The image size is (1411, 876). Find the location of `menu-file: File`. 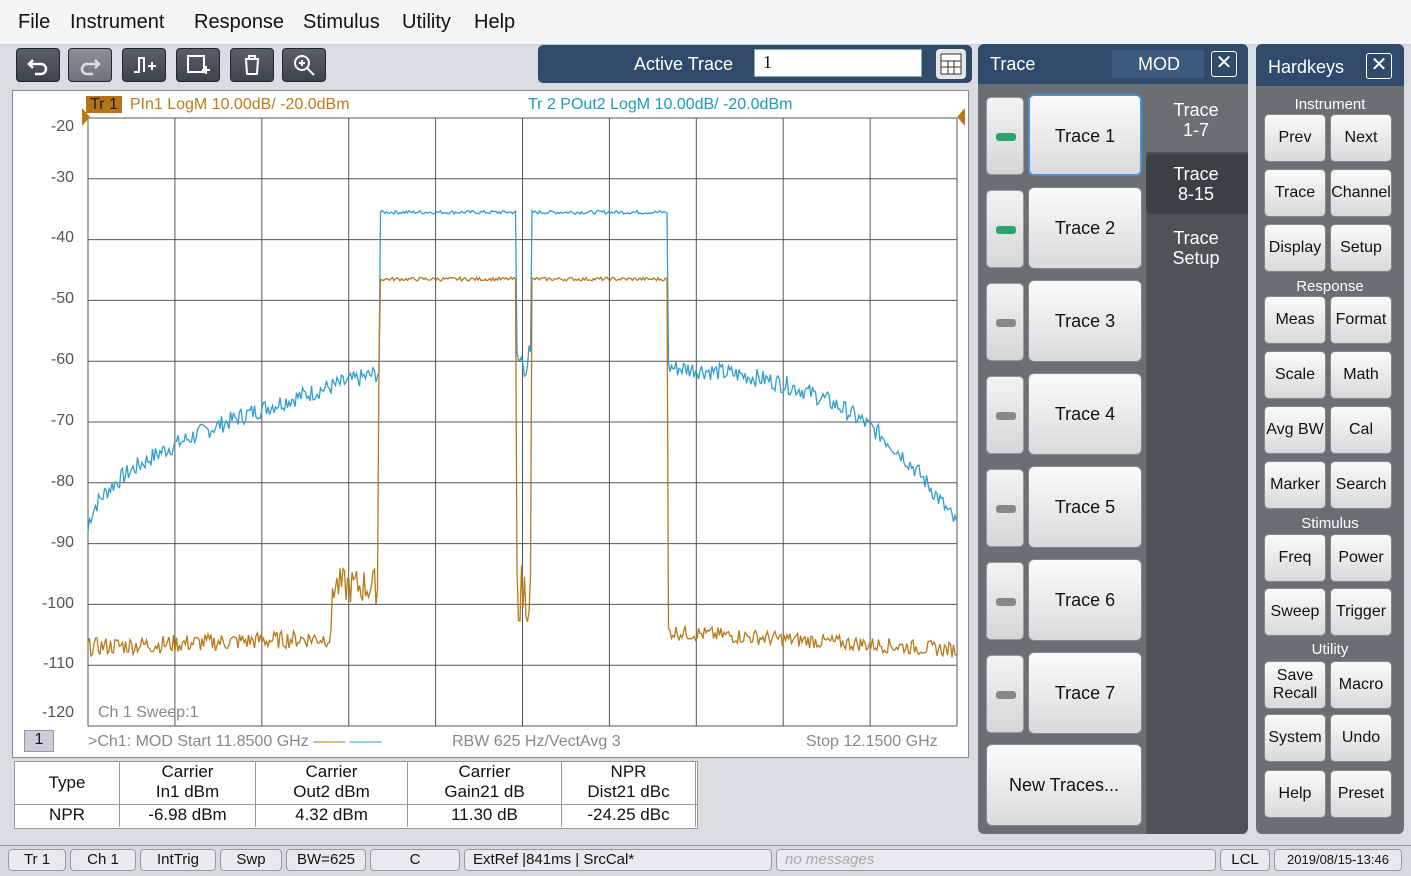

menu-file: File is located at coordinates (34, 22).